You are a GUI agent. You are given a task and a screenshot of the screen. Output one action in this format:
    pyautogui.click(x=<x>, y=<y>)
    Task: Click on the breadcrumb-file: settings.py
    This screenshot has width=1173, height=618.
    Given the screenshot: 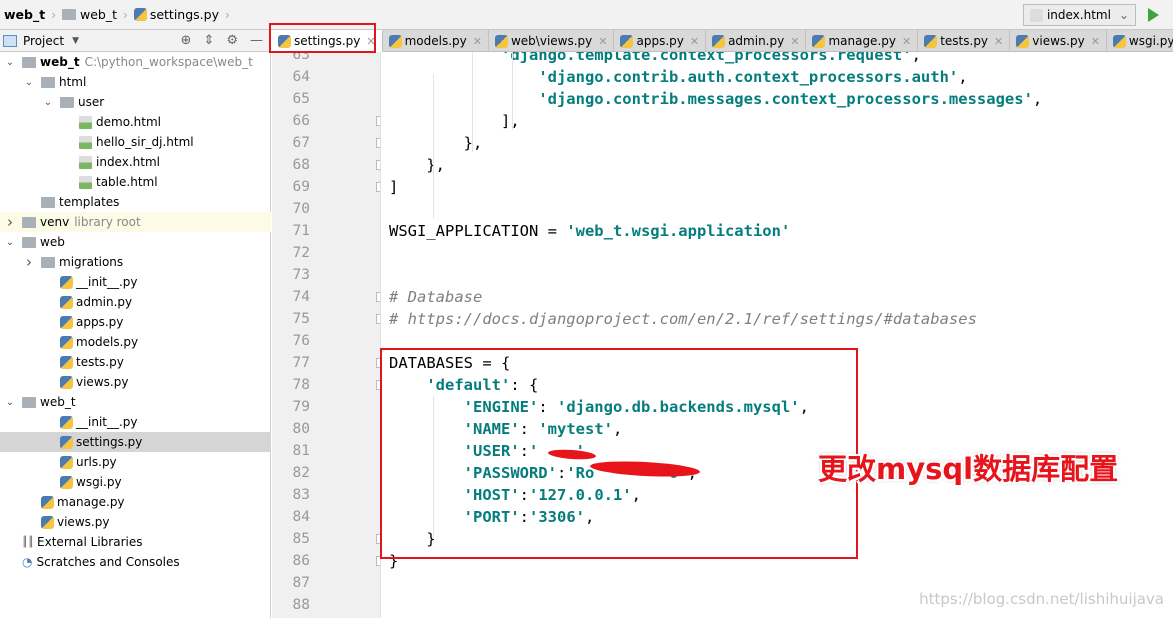 What is the action you would take?
    pyautogui.click(x=176, y=14)
    